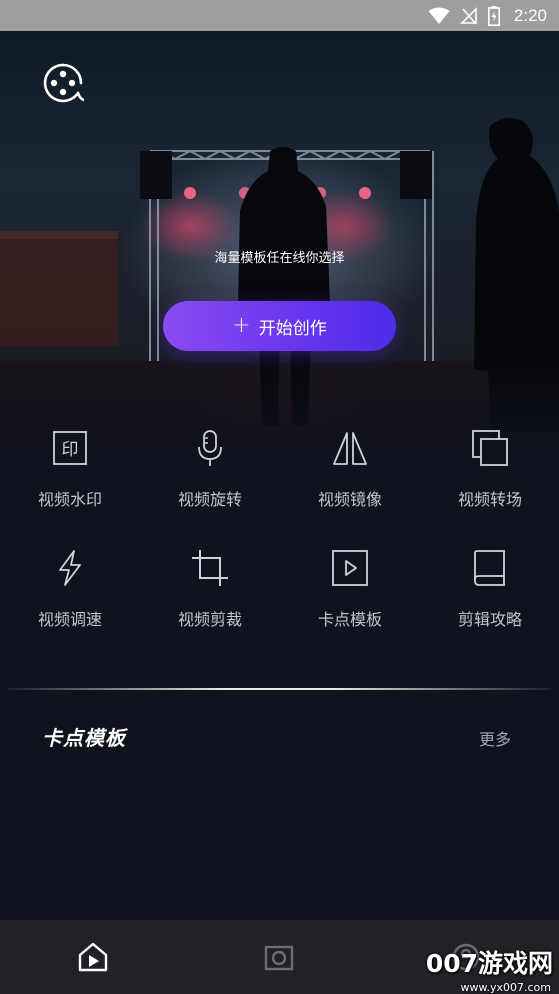  I want to click on play-box-icon, so click(350, 568).